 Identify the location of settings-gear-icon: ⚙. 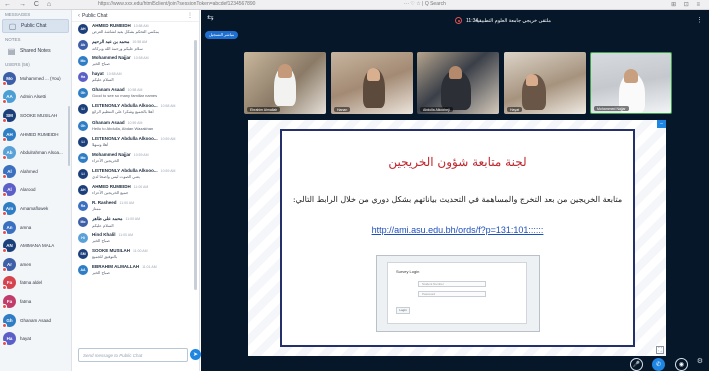
(700, 361).